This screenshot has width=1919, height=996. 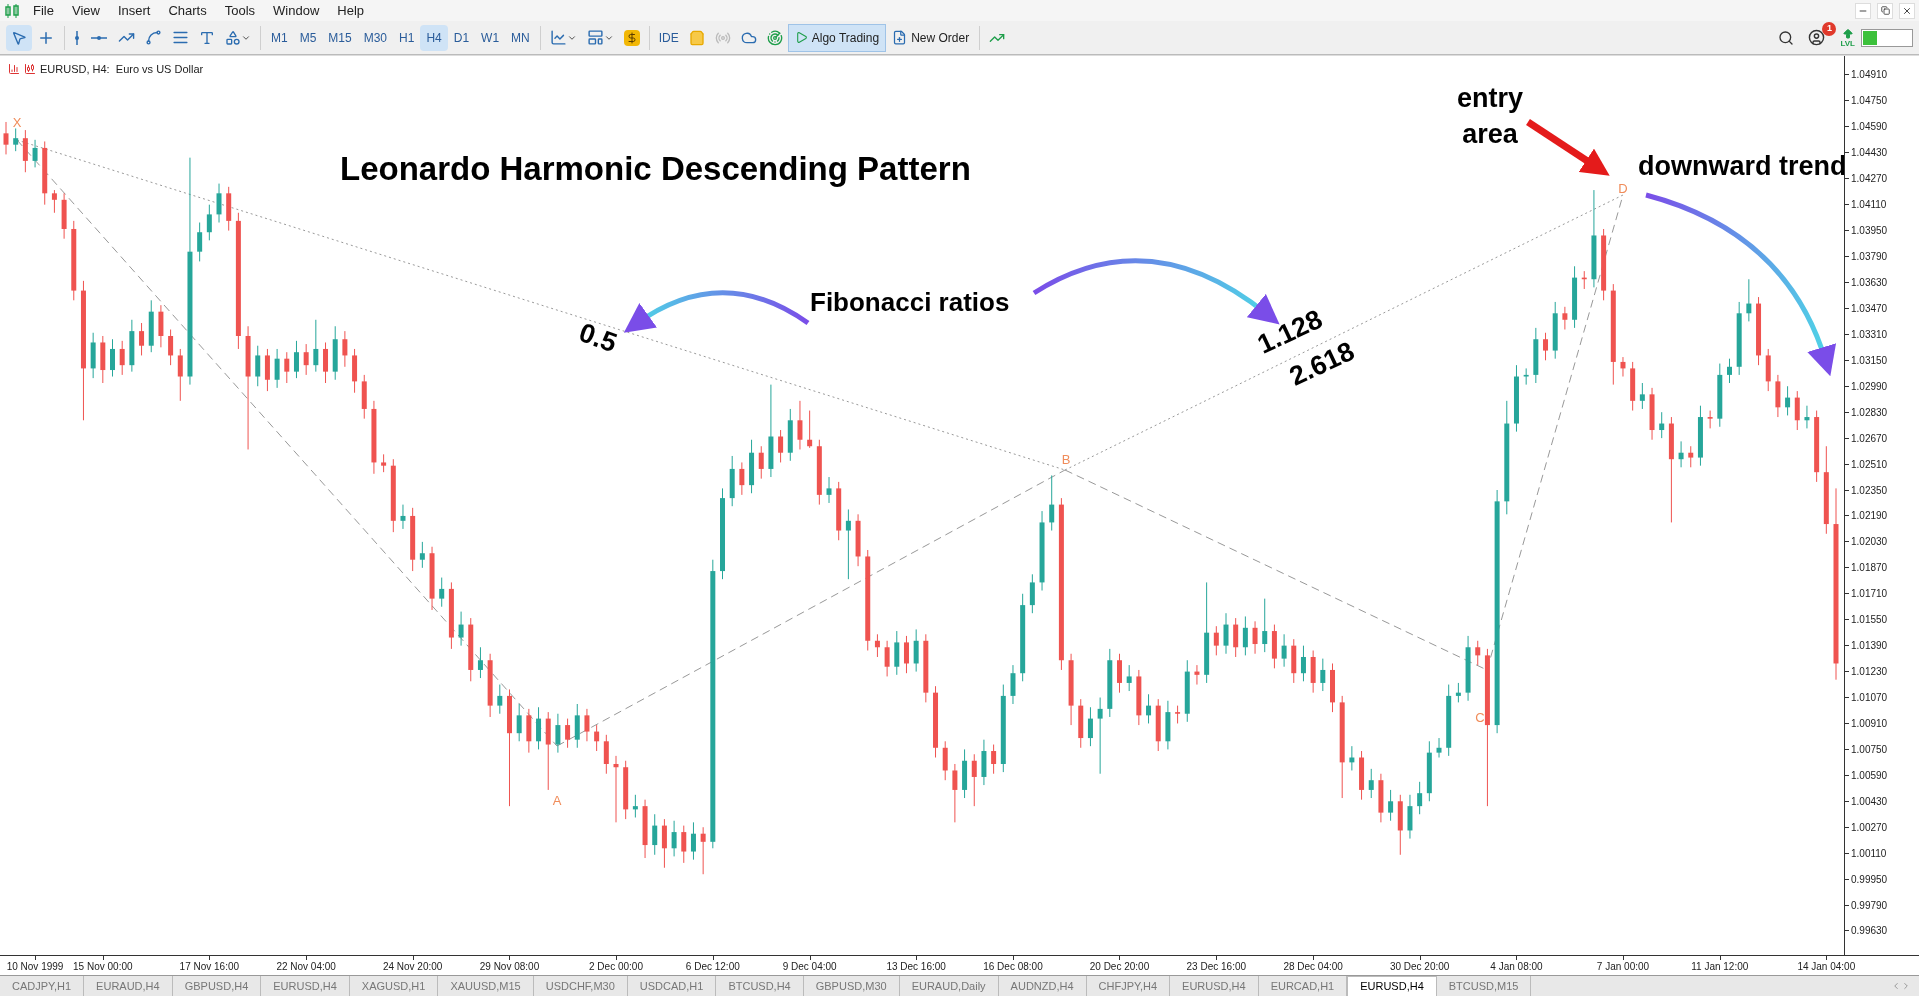 I want to click on ratio-label: 0.5, so click(x=598, y=338).